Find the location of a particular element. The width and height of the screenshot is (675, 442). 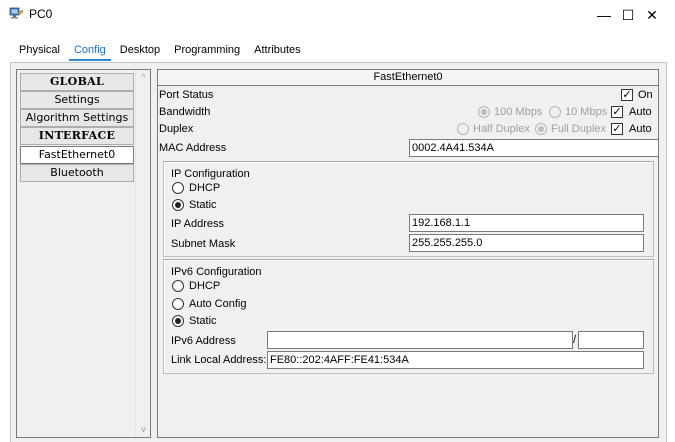

ipv4-dhcp-label: DHCP is located at coordinates (205, 188).